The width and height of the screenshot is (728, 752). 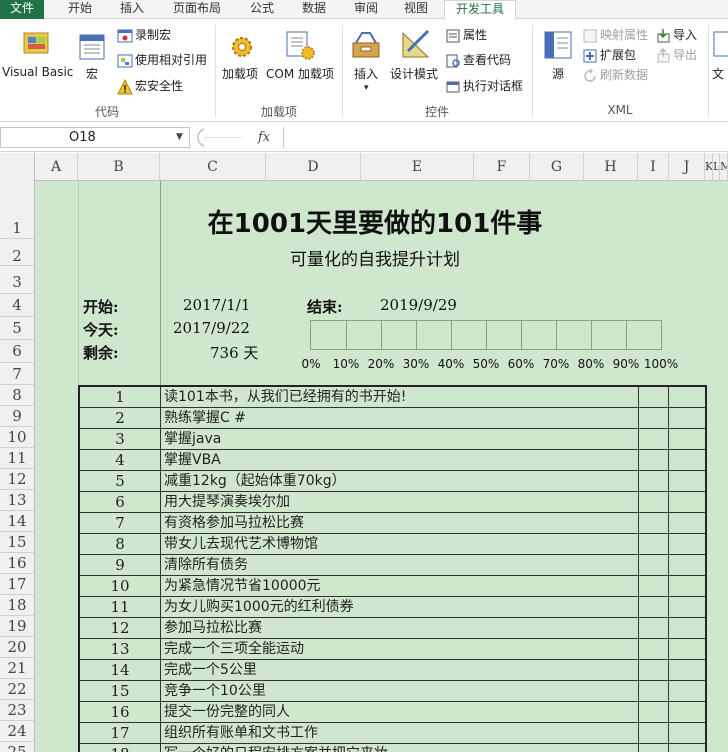 I want to click on relative-reference-button: 使用相对引用, so click(x=162, y=60).